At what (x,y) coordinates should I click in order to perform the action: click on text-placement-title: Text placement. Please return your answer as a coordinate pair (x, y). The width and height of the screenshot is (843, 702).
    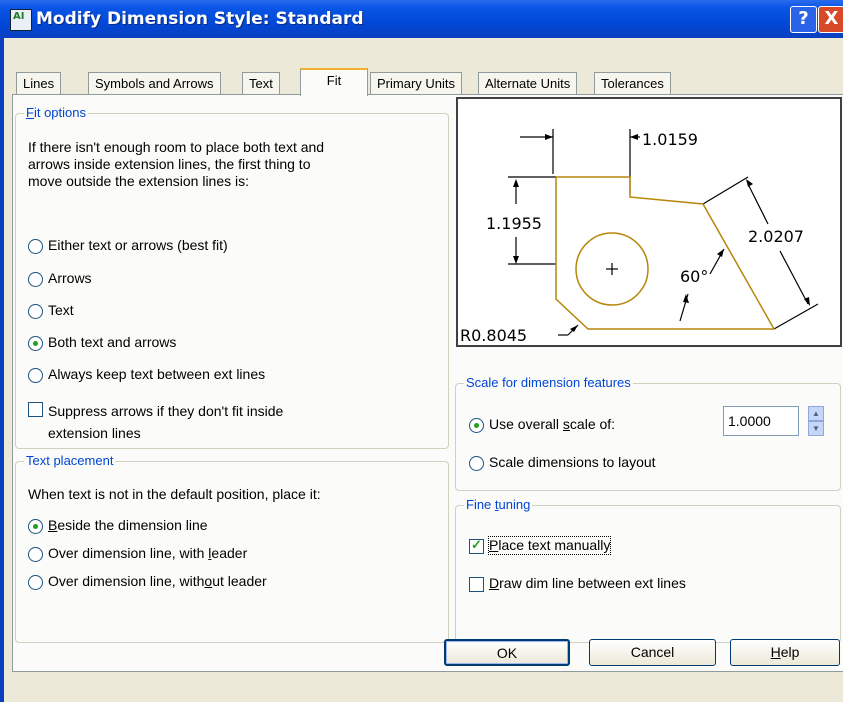
    Looking at the image, I should click on (70, 460).